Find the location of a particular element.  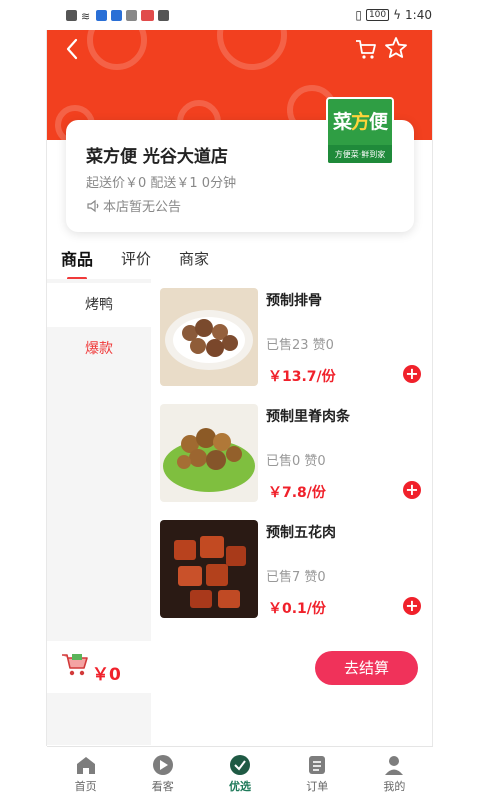

user-icon is located at coordinates (394, 765).